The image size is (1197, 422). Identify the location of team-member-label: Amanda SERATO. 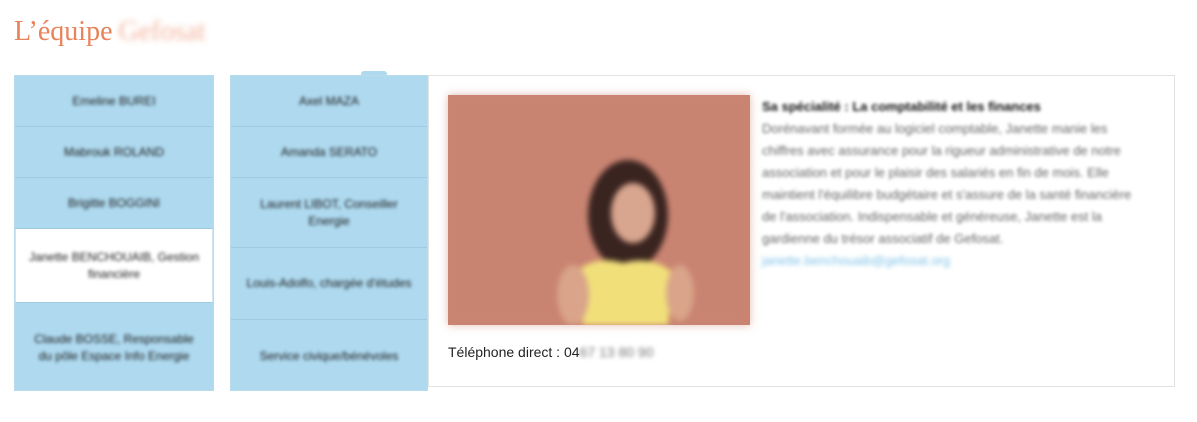
(329, 151).